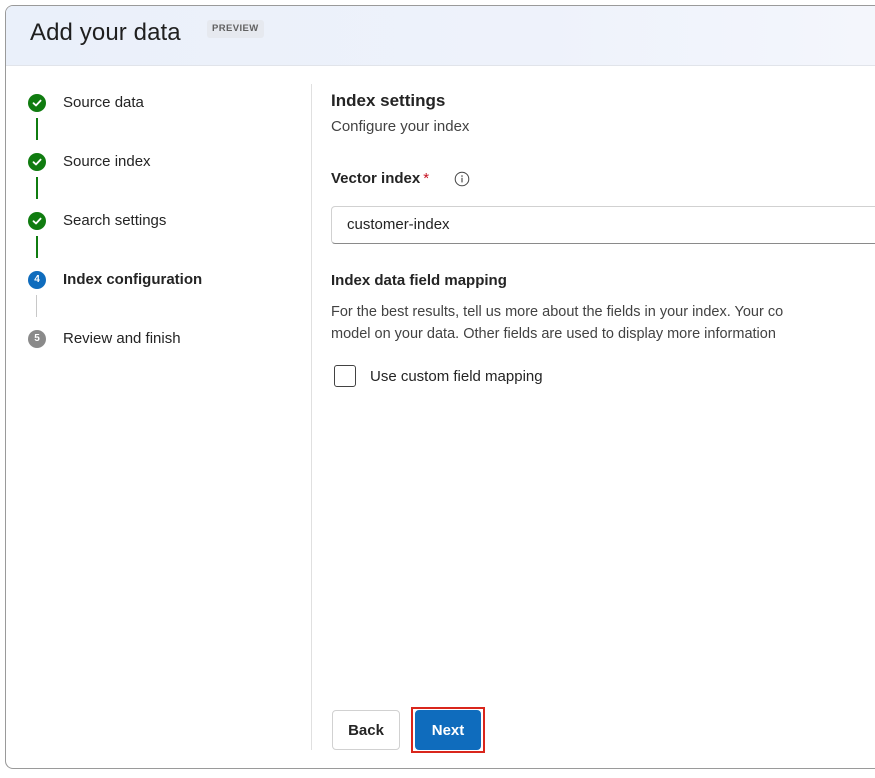 The width and height of the screenshot is (875, 778). What do you see at coordinates (448, 730) in the screenshot?
I see `next-button: Next` at bounding box center [448, 730].